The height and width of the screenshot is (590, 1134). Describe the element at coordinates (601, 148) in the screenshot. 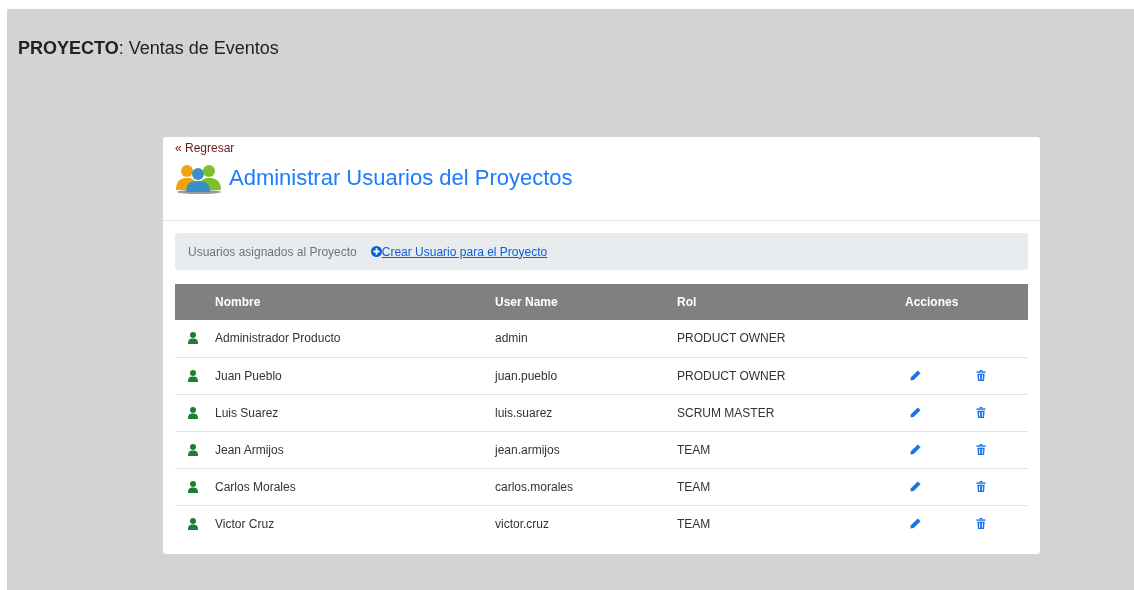

I see `back-link: « Regresar` at that location.